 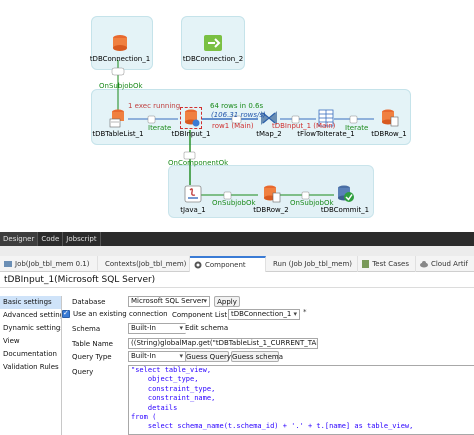 What do you see at coordinates (213, 43) in the screenshot?
I see `connection-plug-icon` at bounding box center [213, 43].